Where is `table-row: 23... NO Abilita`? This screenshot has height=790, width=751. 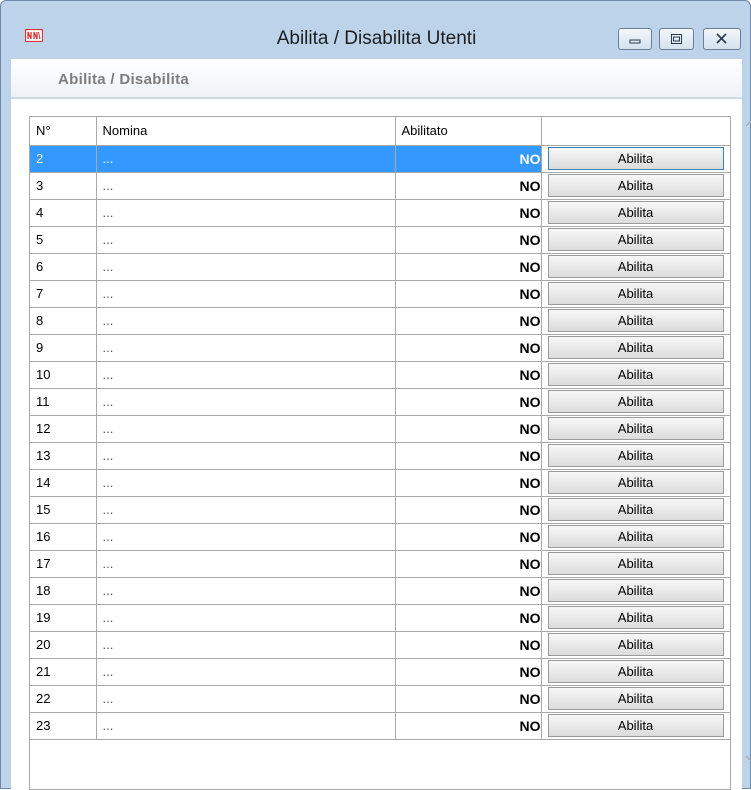 table-row: 23... NO Abilita is located at coordinates (380, 725).